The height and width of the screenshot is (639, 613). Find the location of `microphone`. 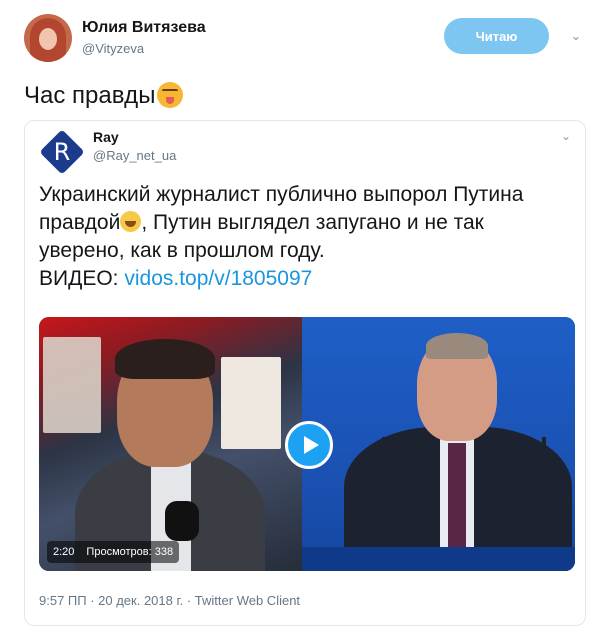

microphone is located at coordinates (182, 521).